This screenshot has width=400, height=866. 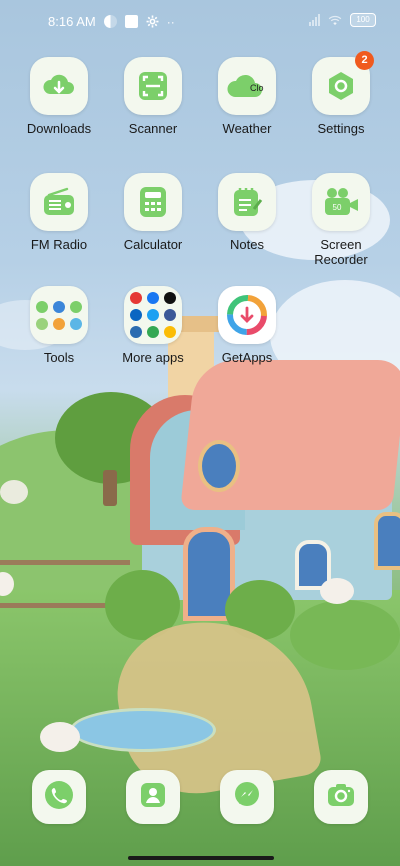 I want to click on dock-camera, so click(x=341, y=797).